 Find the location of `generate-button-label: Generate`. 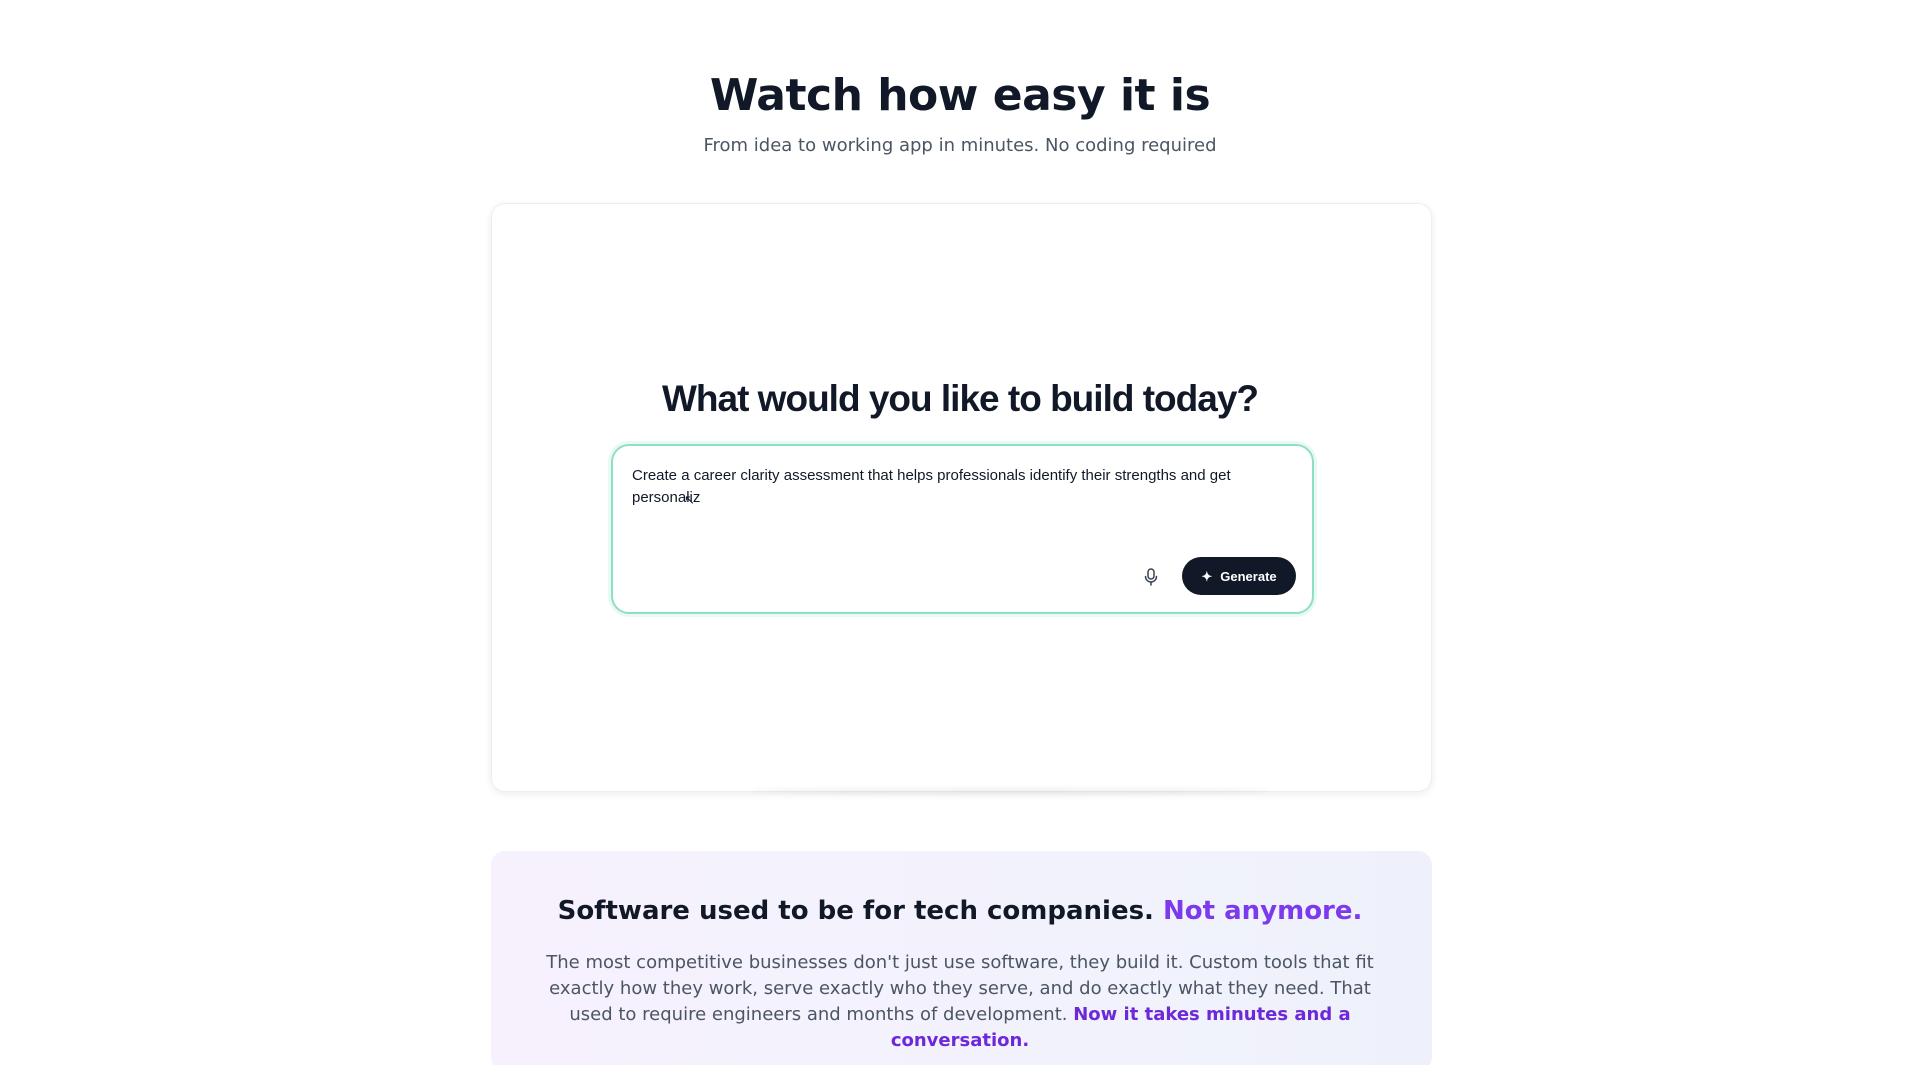

generate-button-label: Generate is located at coordinates (1248, 576).